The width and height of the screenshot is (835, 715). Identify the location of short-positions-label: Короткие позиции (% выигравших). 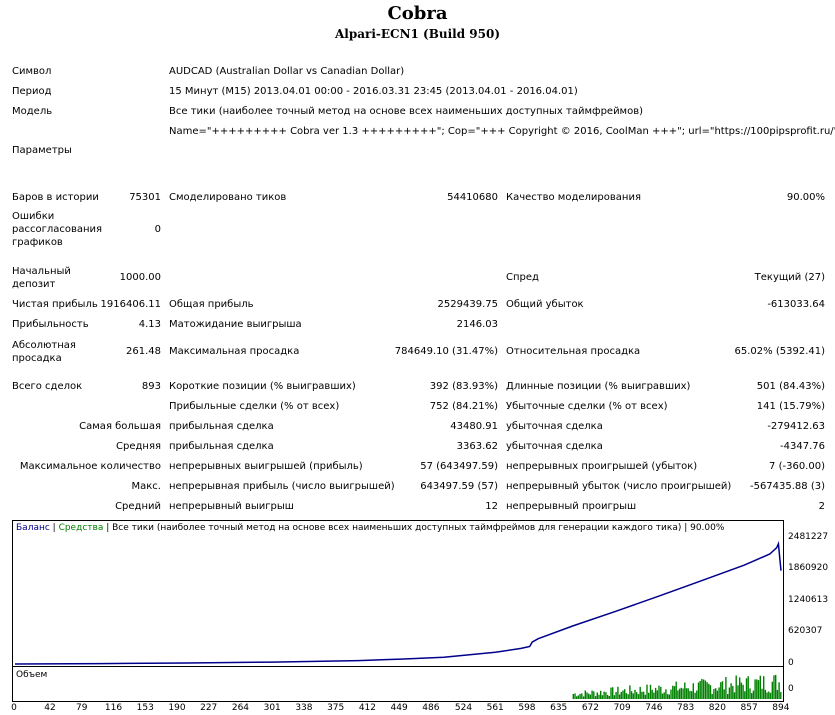
(262, 386).